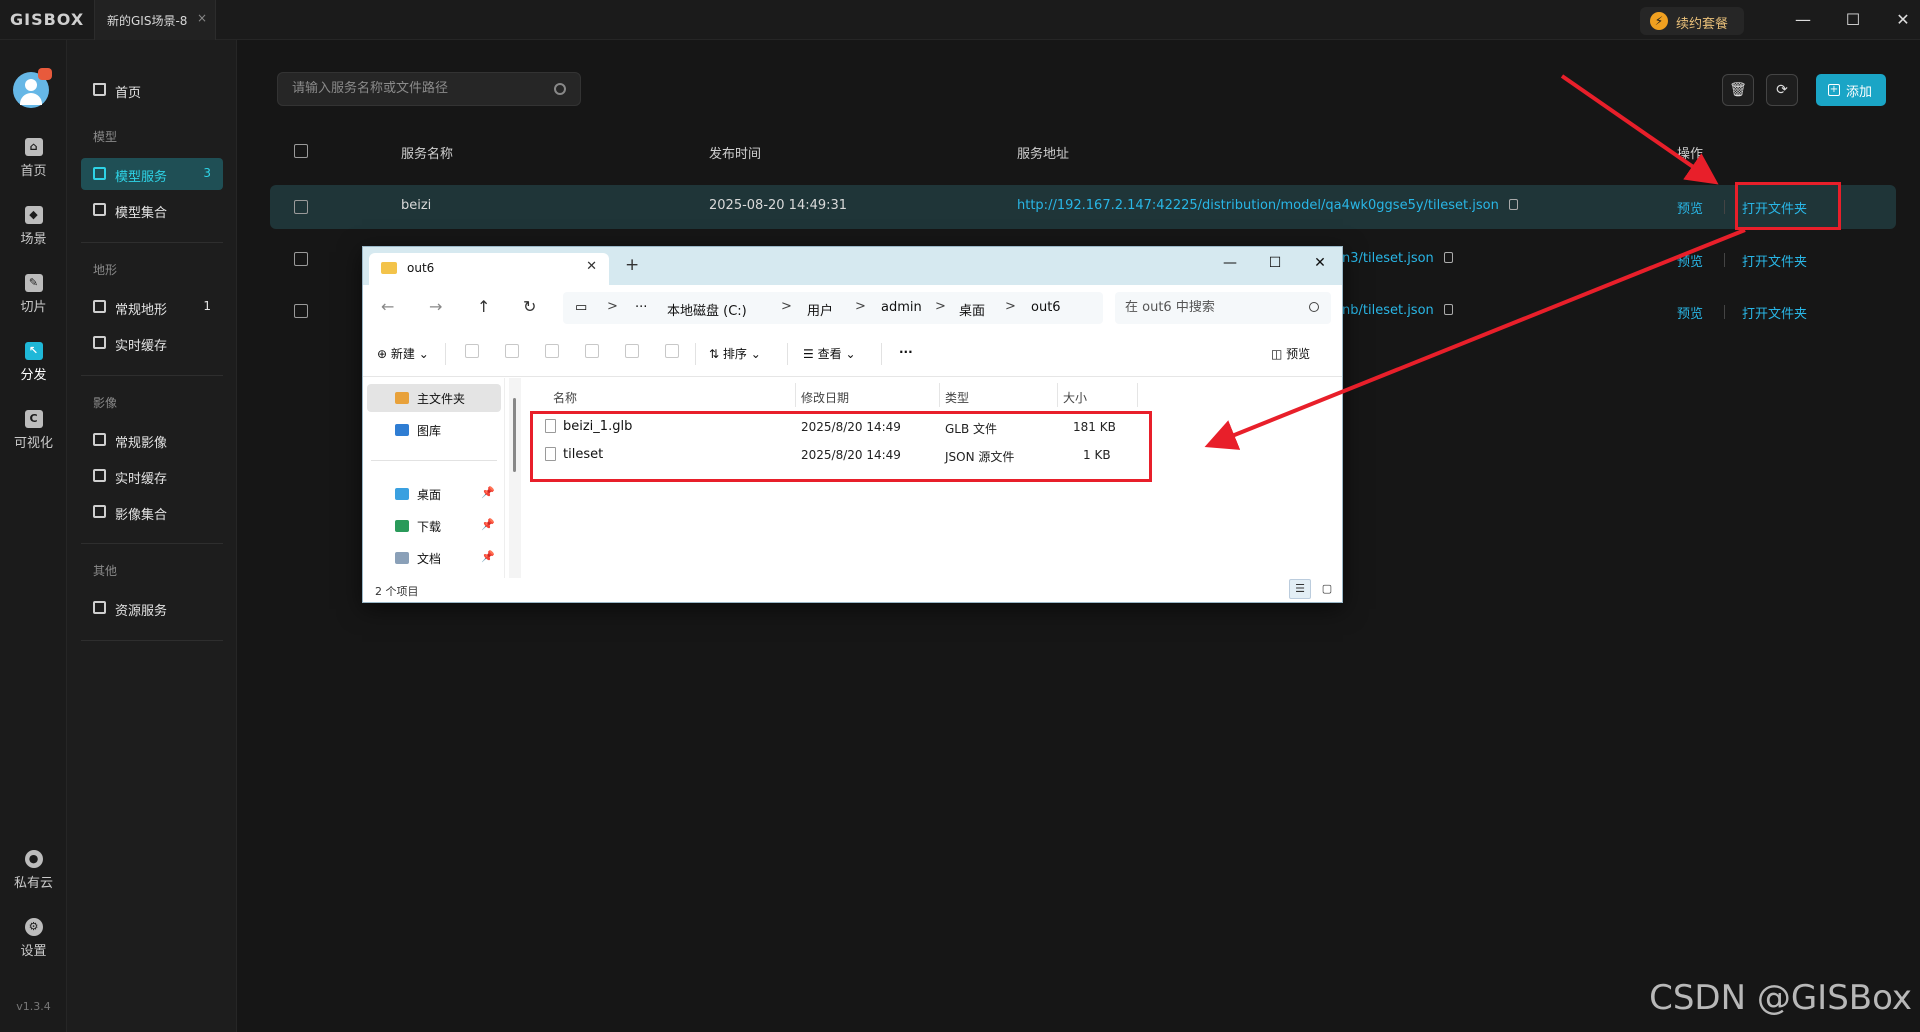 This screenshot has width=1920, height=1032. I want to click on explorer-search, so click(1223, 308).